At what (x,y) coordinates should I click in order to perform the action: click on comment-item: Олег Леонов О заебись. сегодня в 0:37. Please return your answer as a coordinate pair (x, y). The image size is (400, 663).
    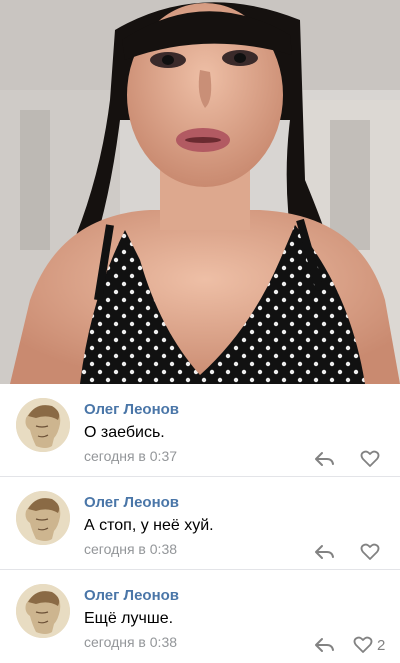
    Looking at the image, I should click on (200, 430).